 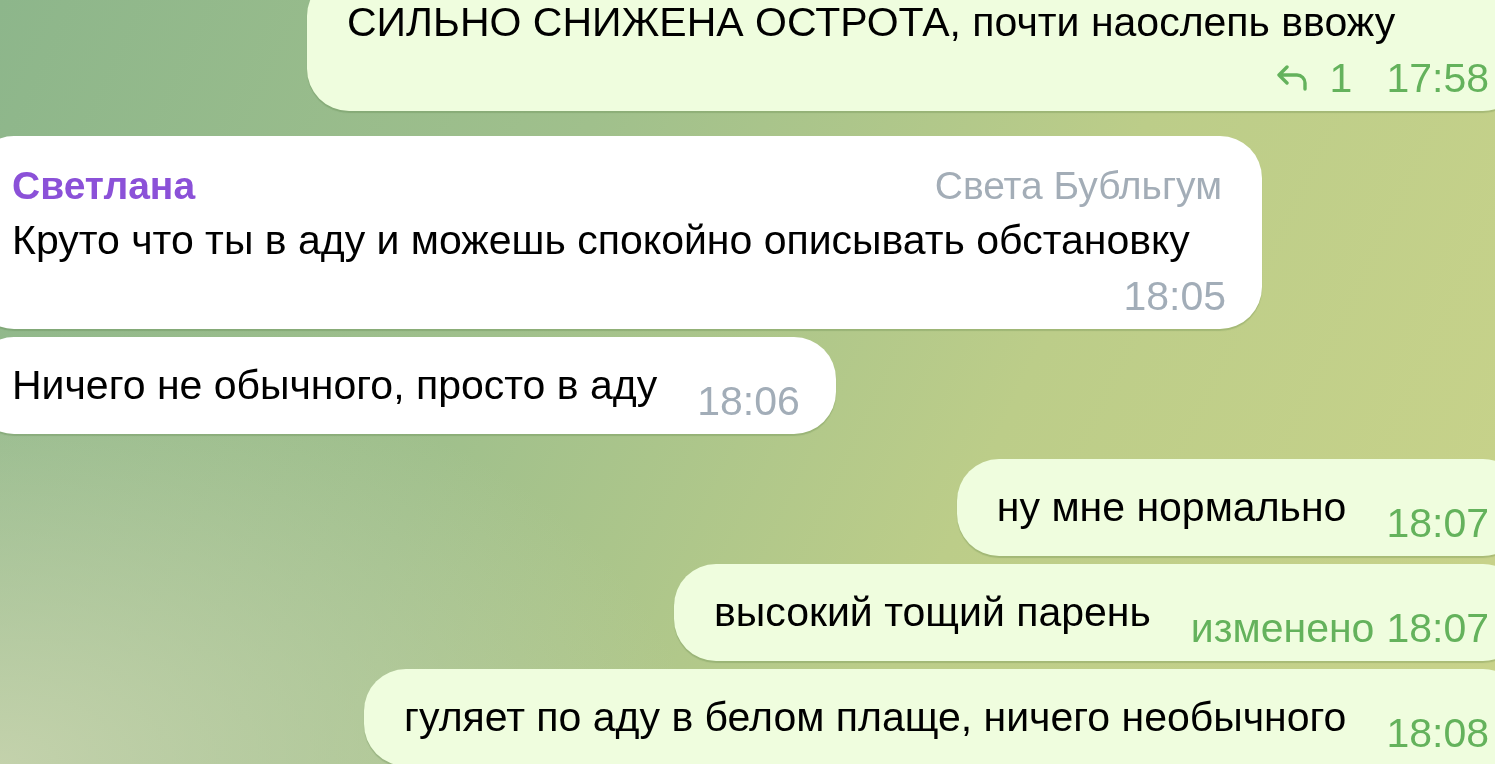 What do you see at coordinates (1437, 733) in the screenshot?
I see `message-time: 18:08` at bounding box center [1437, 733].